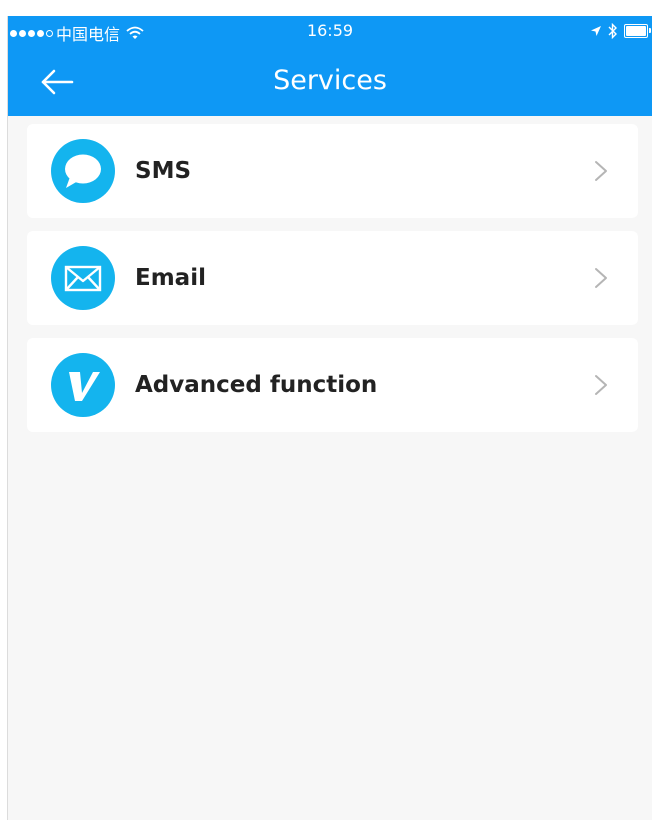 The height and width of the screenshot is (820, 652). I want to click on status-indicators, so click(620, 31).